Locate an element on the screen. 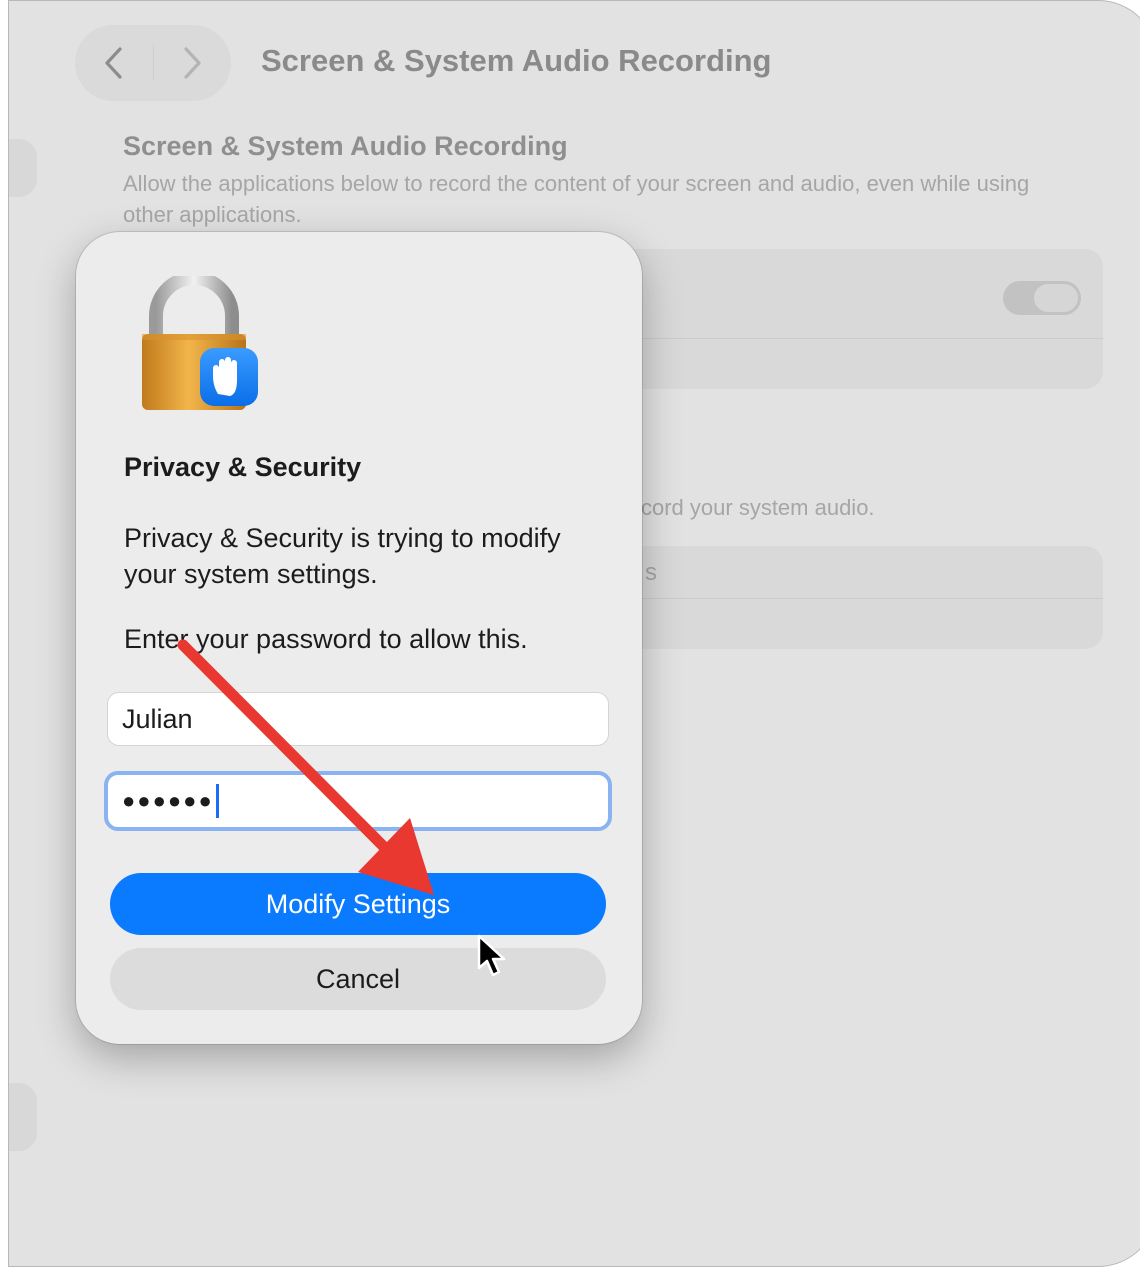 This screenshot has width=1140, height=1267. username-value: Julian is located at coordinates (157, 718).